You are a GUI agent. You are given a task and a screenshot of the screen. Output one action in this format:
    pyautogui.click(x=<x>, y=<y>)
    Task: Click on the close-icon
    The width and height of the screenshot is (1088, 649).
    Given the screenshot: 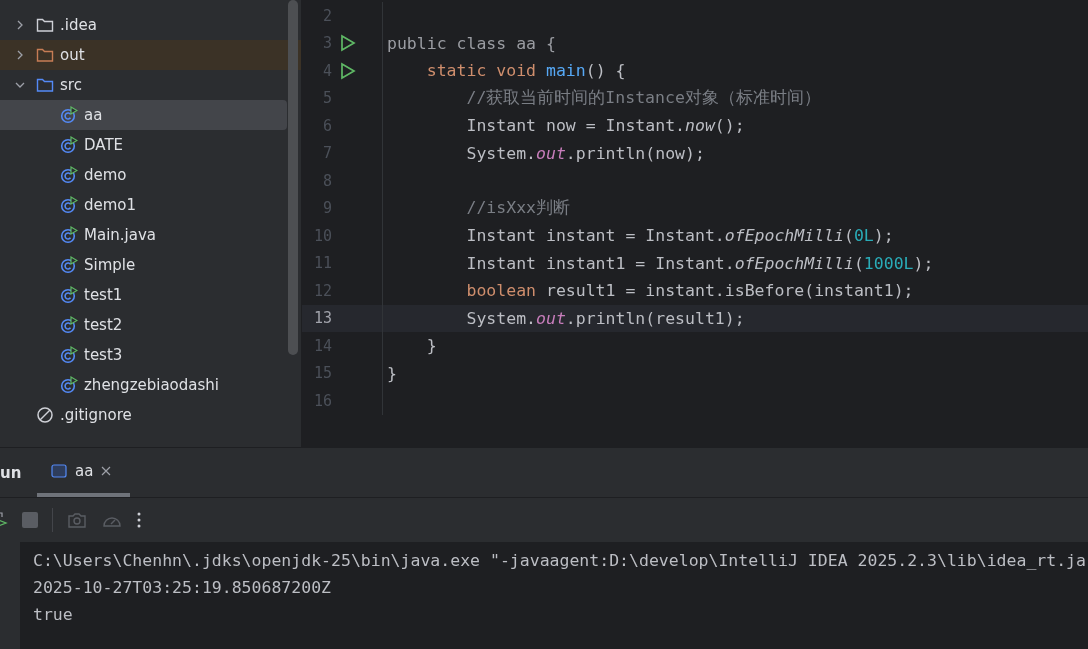 What is the action you would take?
    pyautogui.click(x=106, y=470)
    